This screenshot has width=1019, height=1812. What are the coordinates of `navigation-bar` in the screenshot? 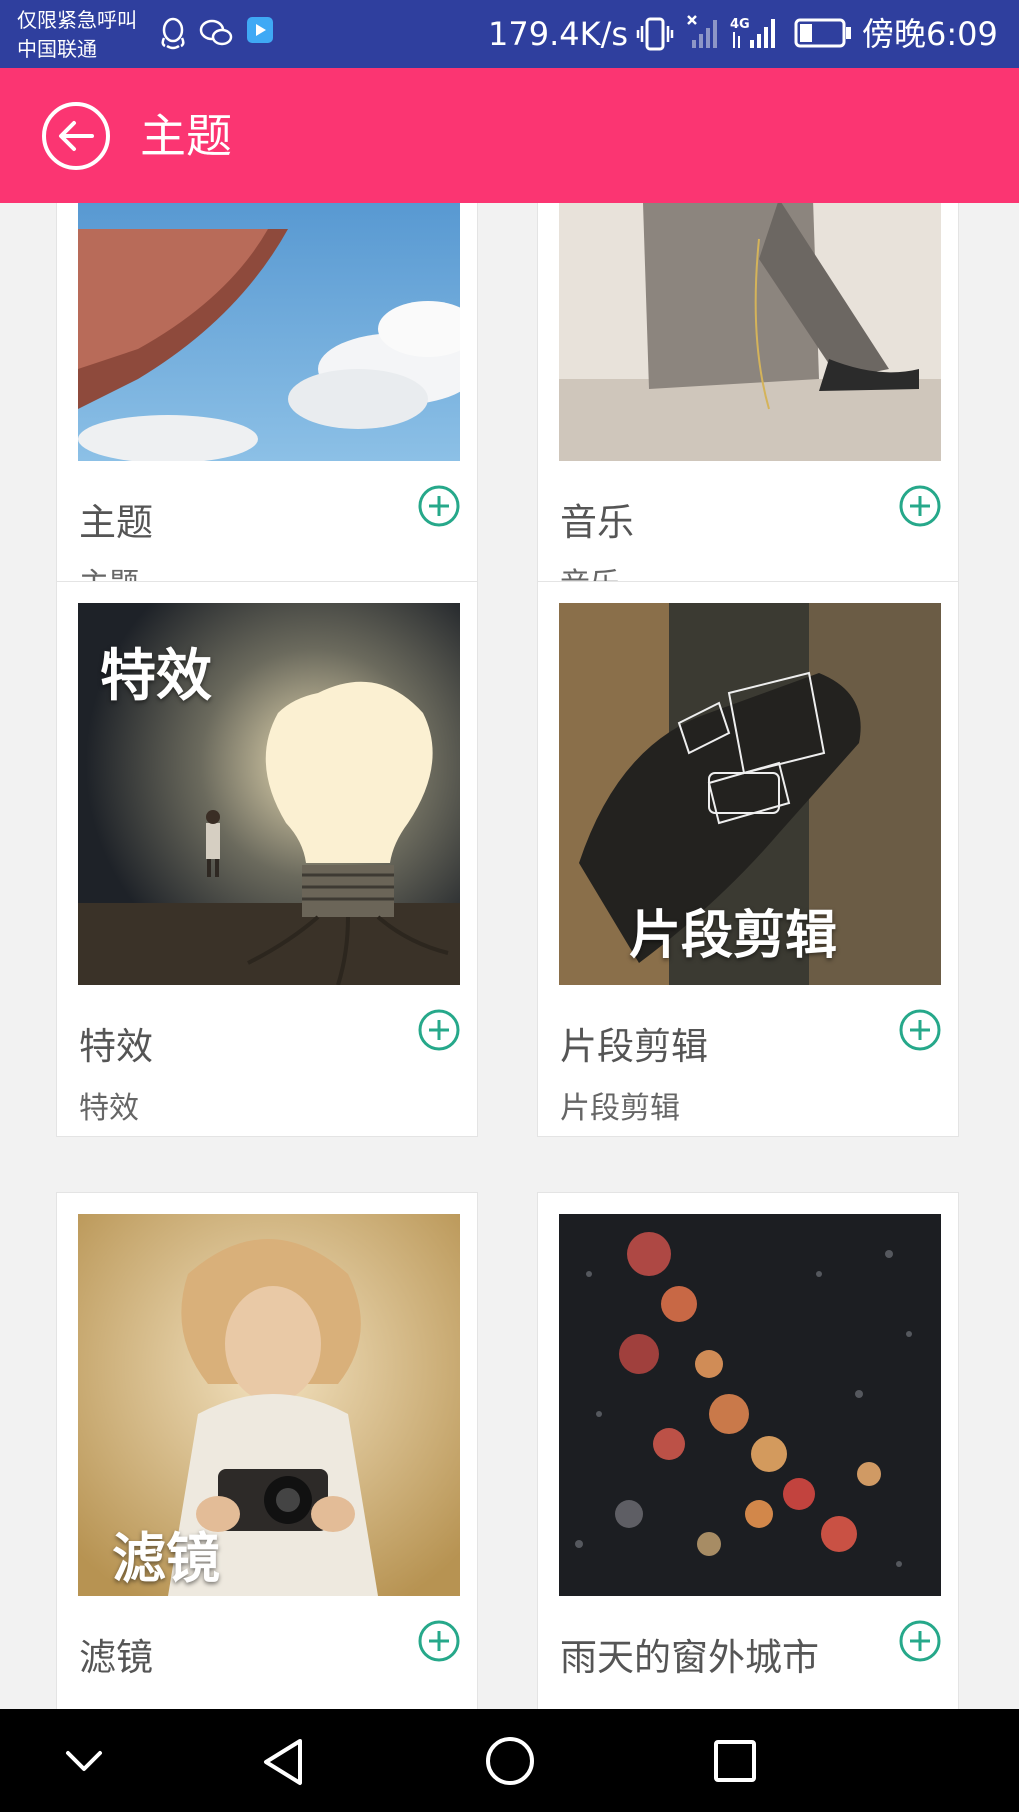 It's located at (509, 1760).